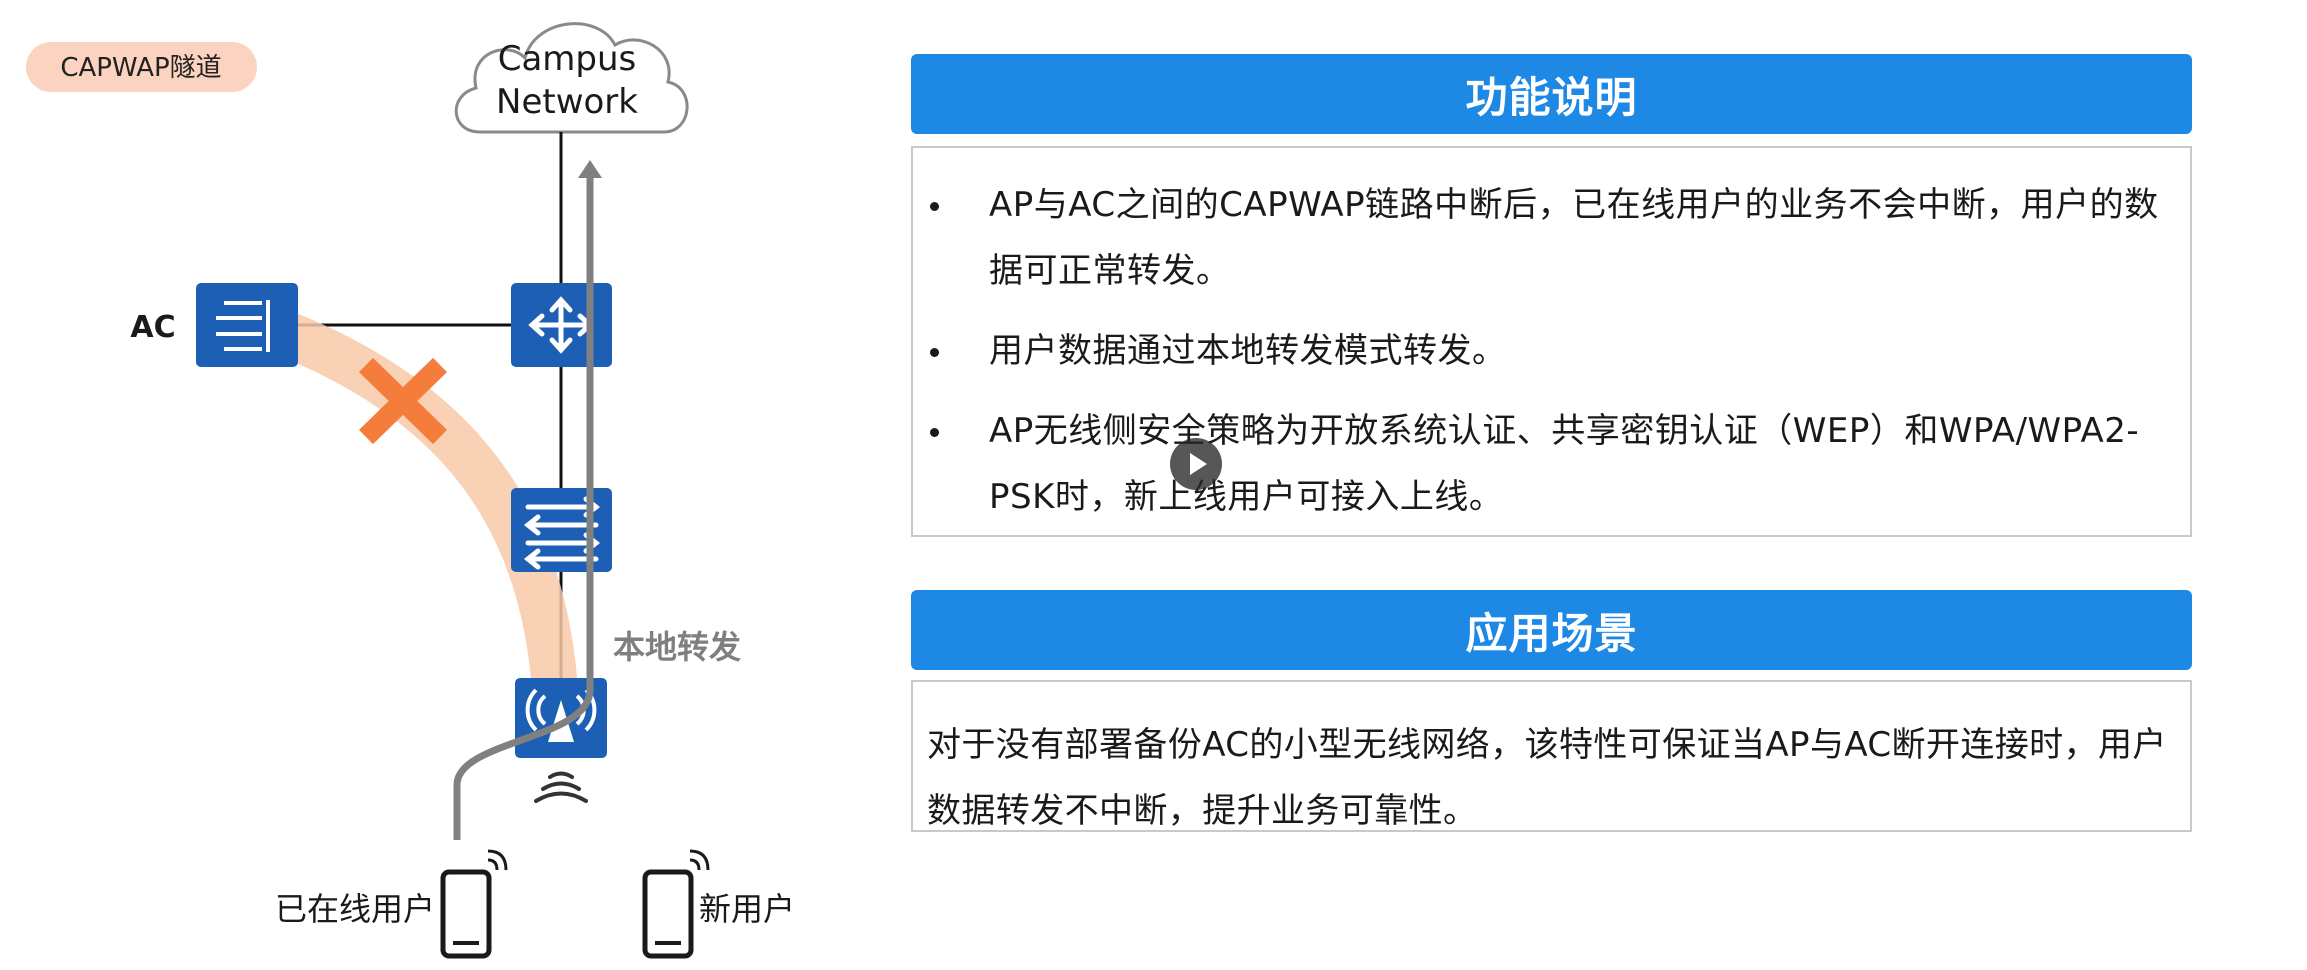  What do you see at coordinates (561, 325) in the screenshot?
I see `router-icon` at bounding box center [561, 325].